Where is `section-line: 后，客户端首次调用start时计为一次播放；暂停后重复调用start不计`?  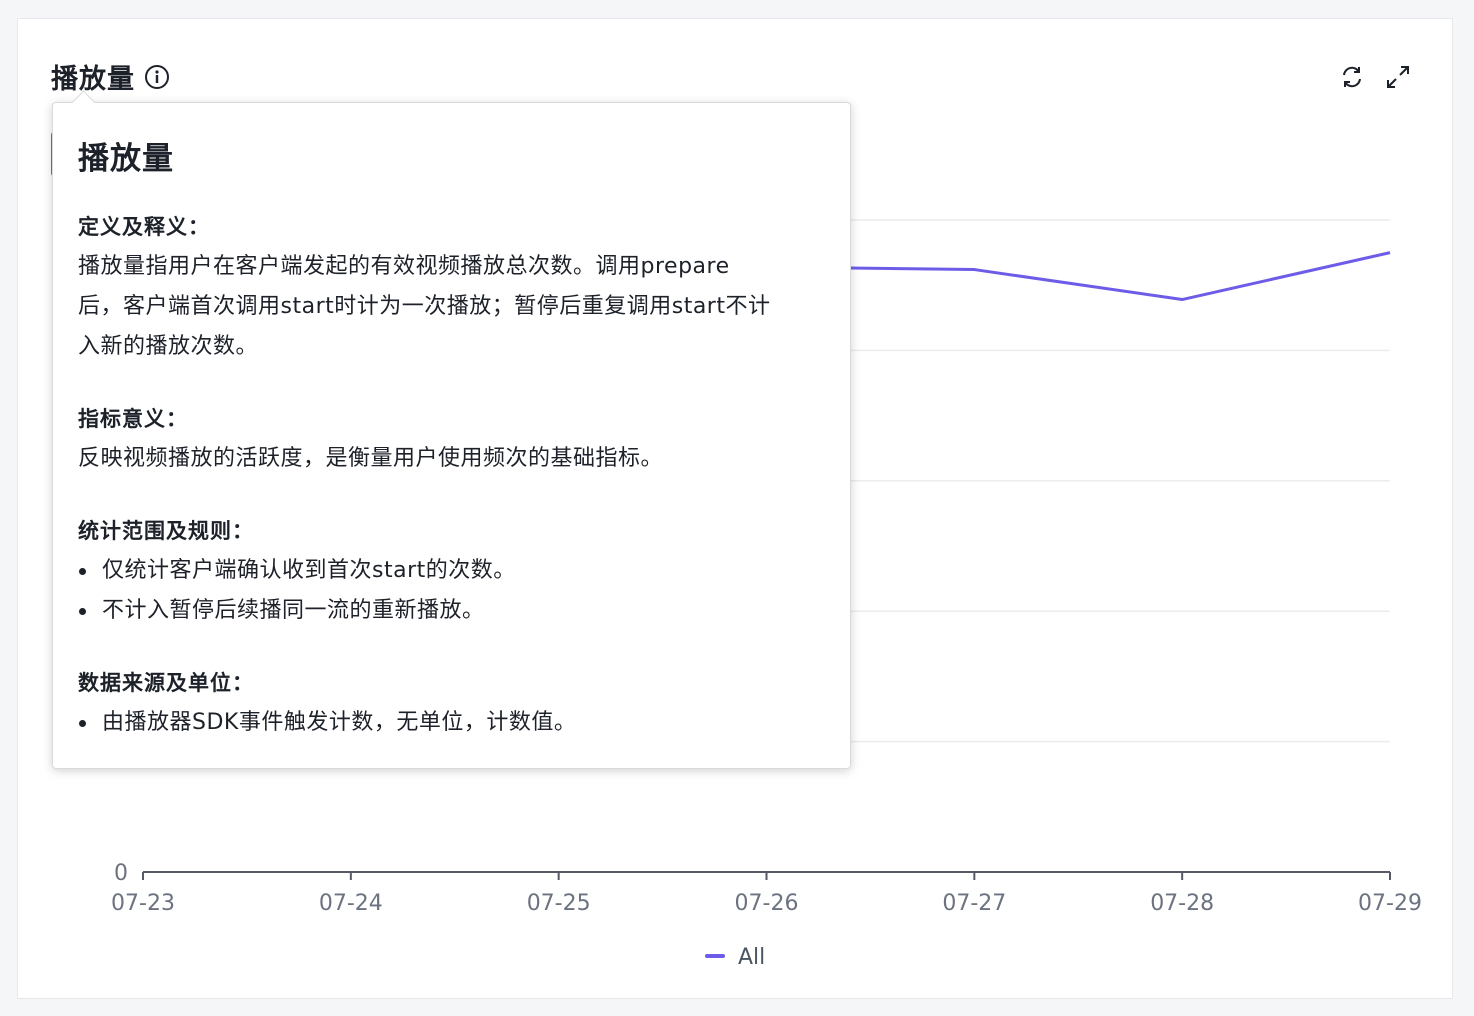 section-line: 后，客户端首次调用start时计为一次播放；暂停后重复调用start不计 is located at coordinates (424, 306).